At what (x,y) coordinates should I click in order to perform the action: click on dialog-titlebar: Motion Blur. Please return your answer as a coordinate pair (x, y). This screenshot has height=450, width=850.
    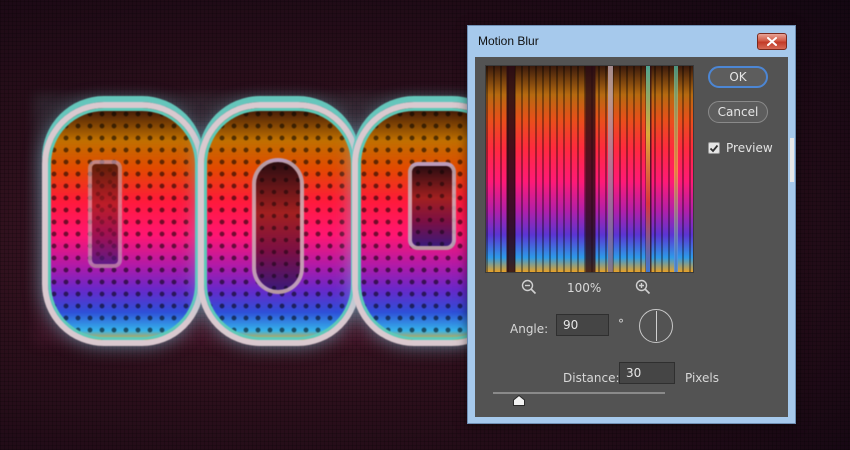
    Looking at the image, I should click on (631, 41).